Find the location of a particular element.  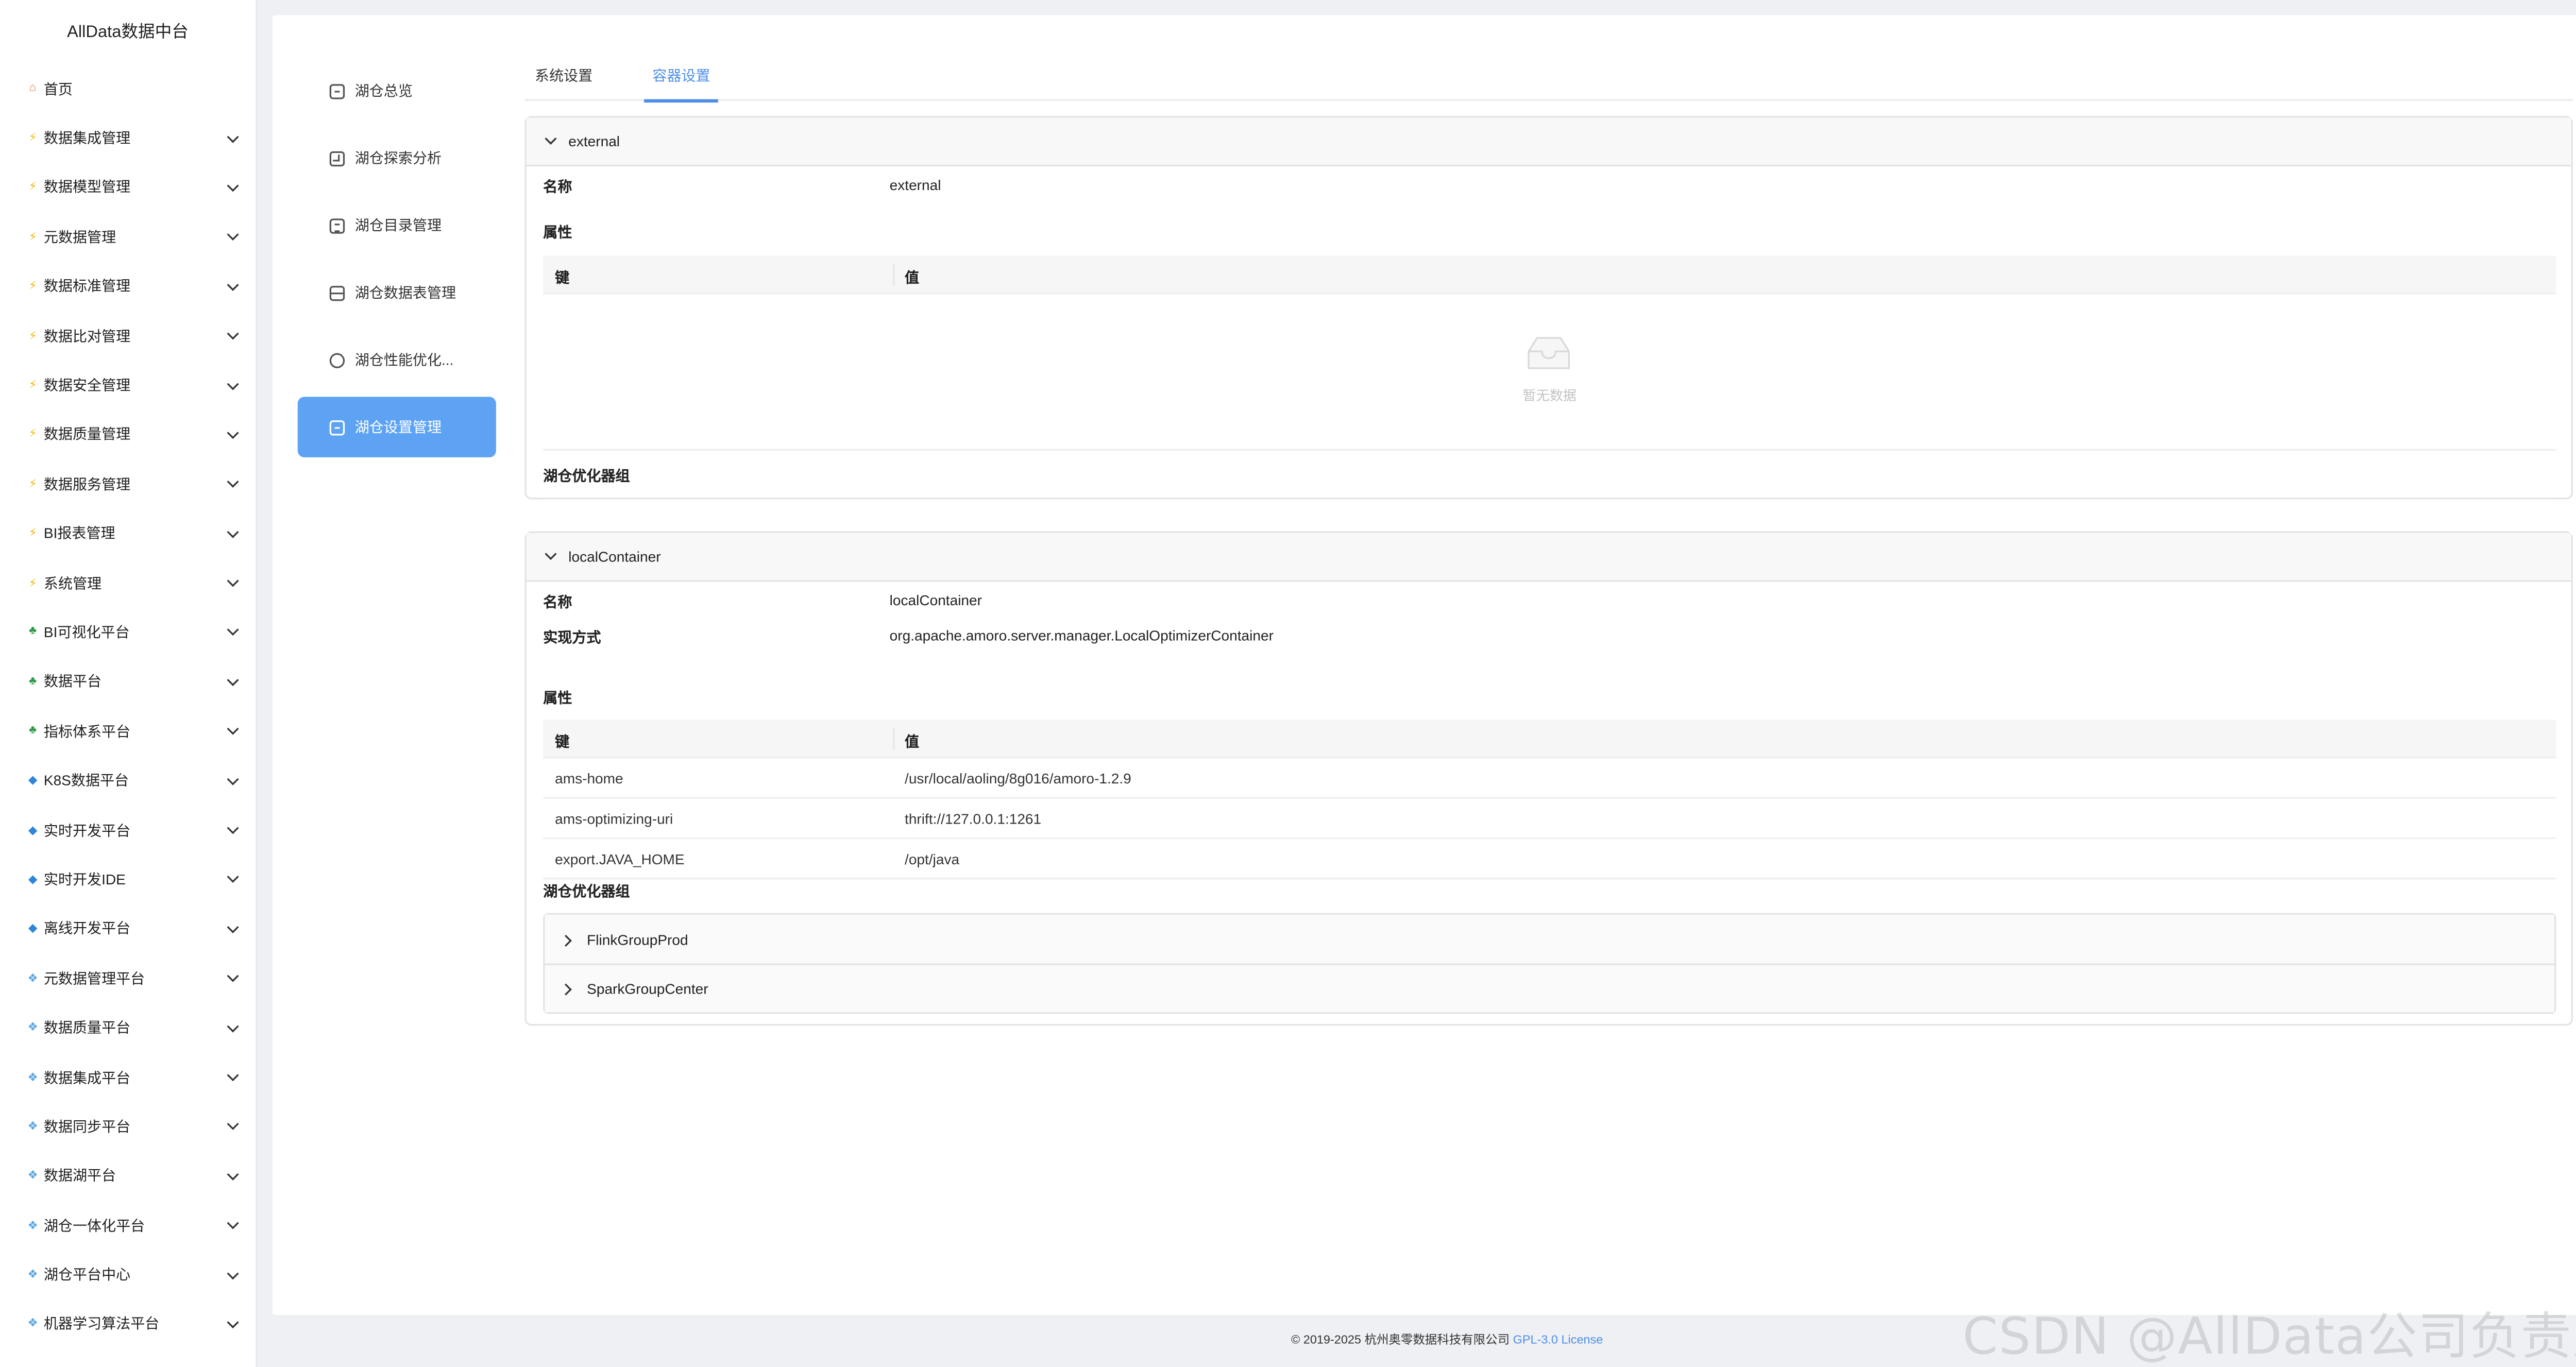

sidebar-item: ⚡ 数据质量管理 is located at coordinates (128, 434).